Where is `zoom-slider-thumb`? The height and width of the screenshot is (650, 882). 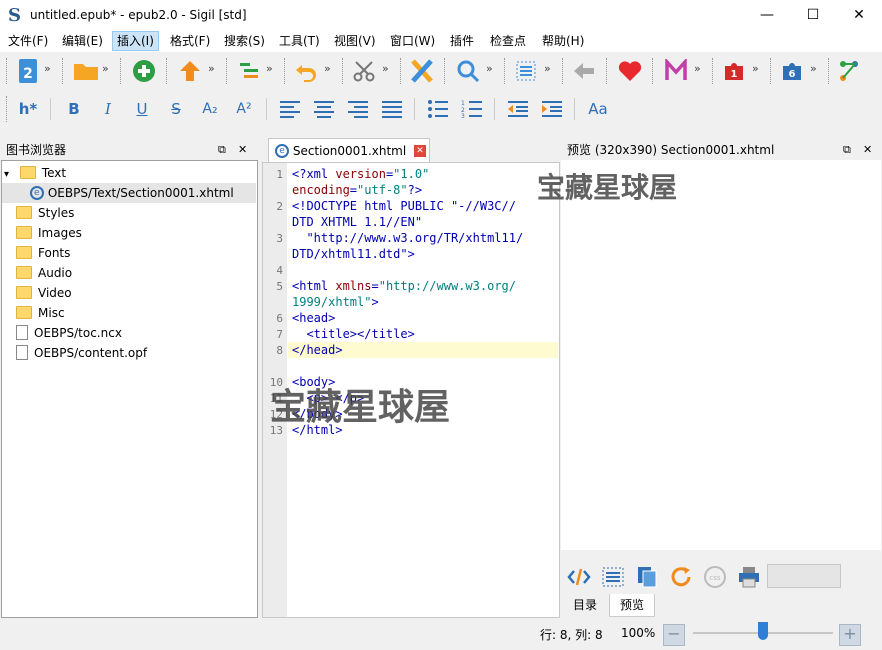
zoom-slider-thumb is located at coordinates (763, 631).